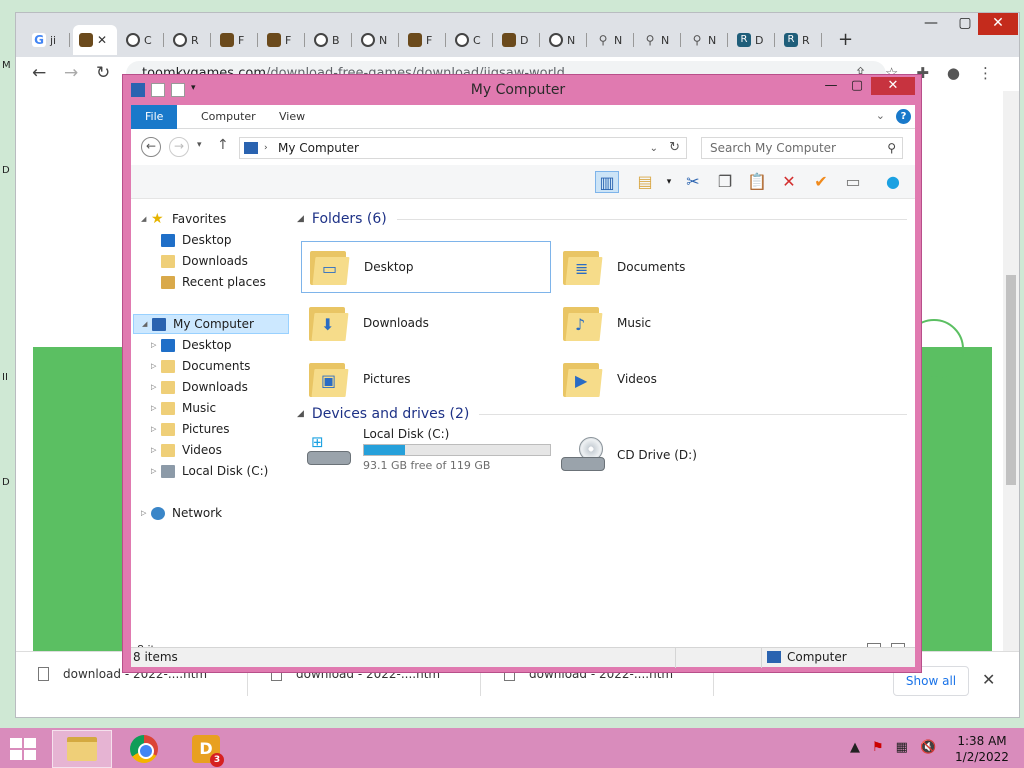 This screenshot has height=768, width=1024. I want to click on refresh-icon: ↻, so click(674, 148).